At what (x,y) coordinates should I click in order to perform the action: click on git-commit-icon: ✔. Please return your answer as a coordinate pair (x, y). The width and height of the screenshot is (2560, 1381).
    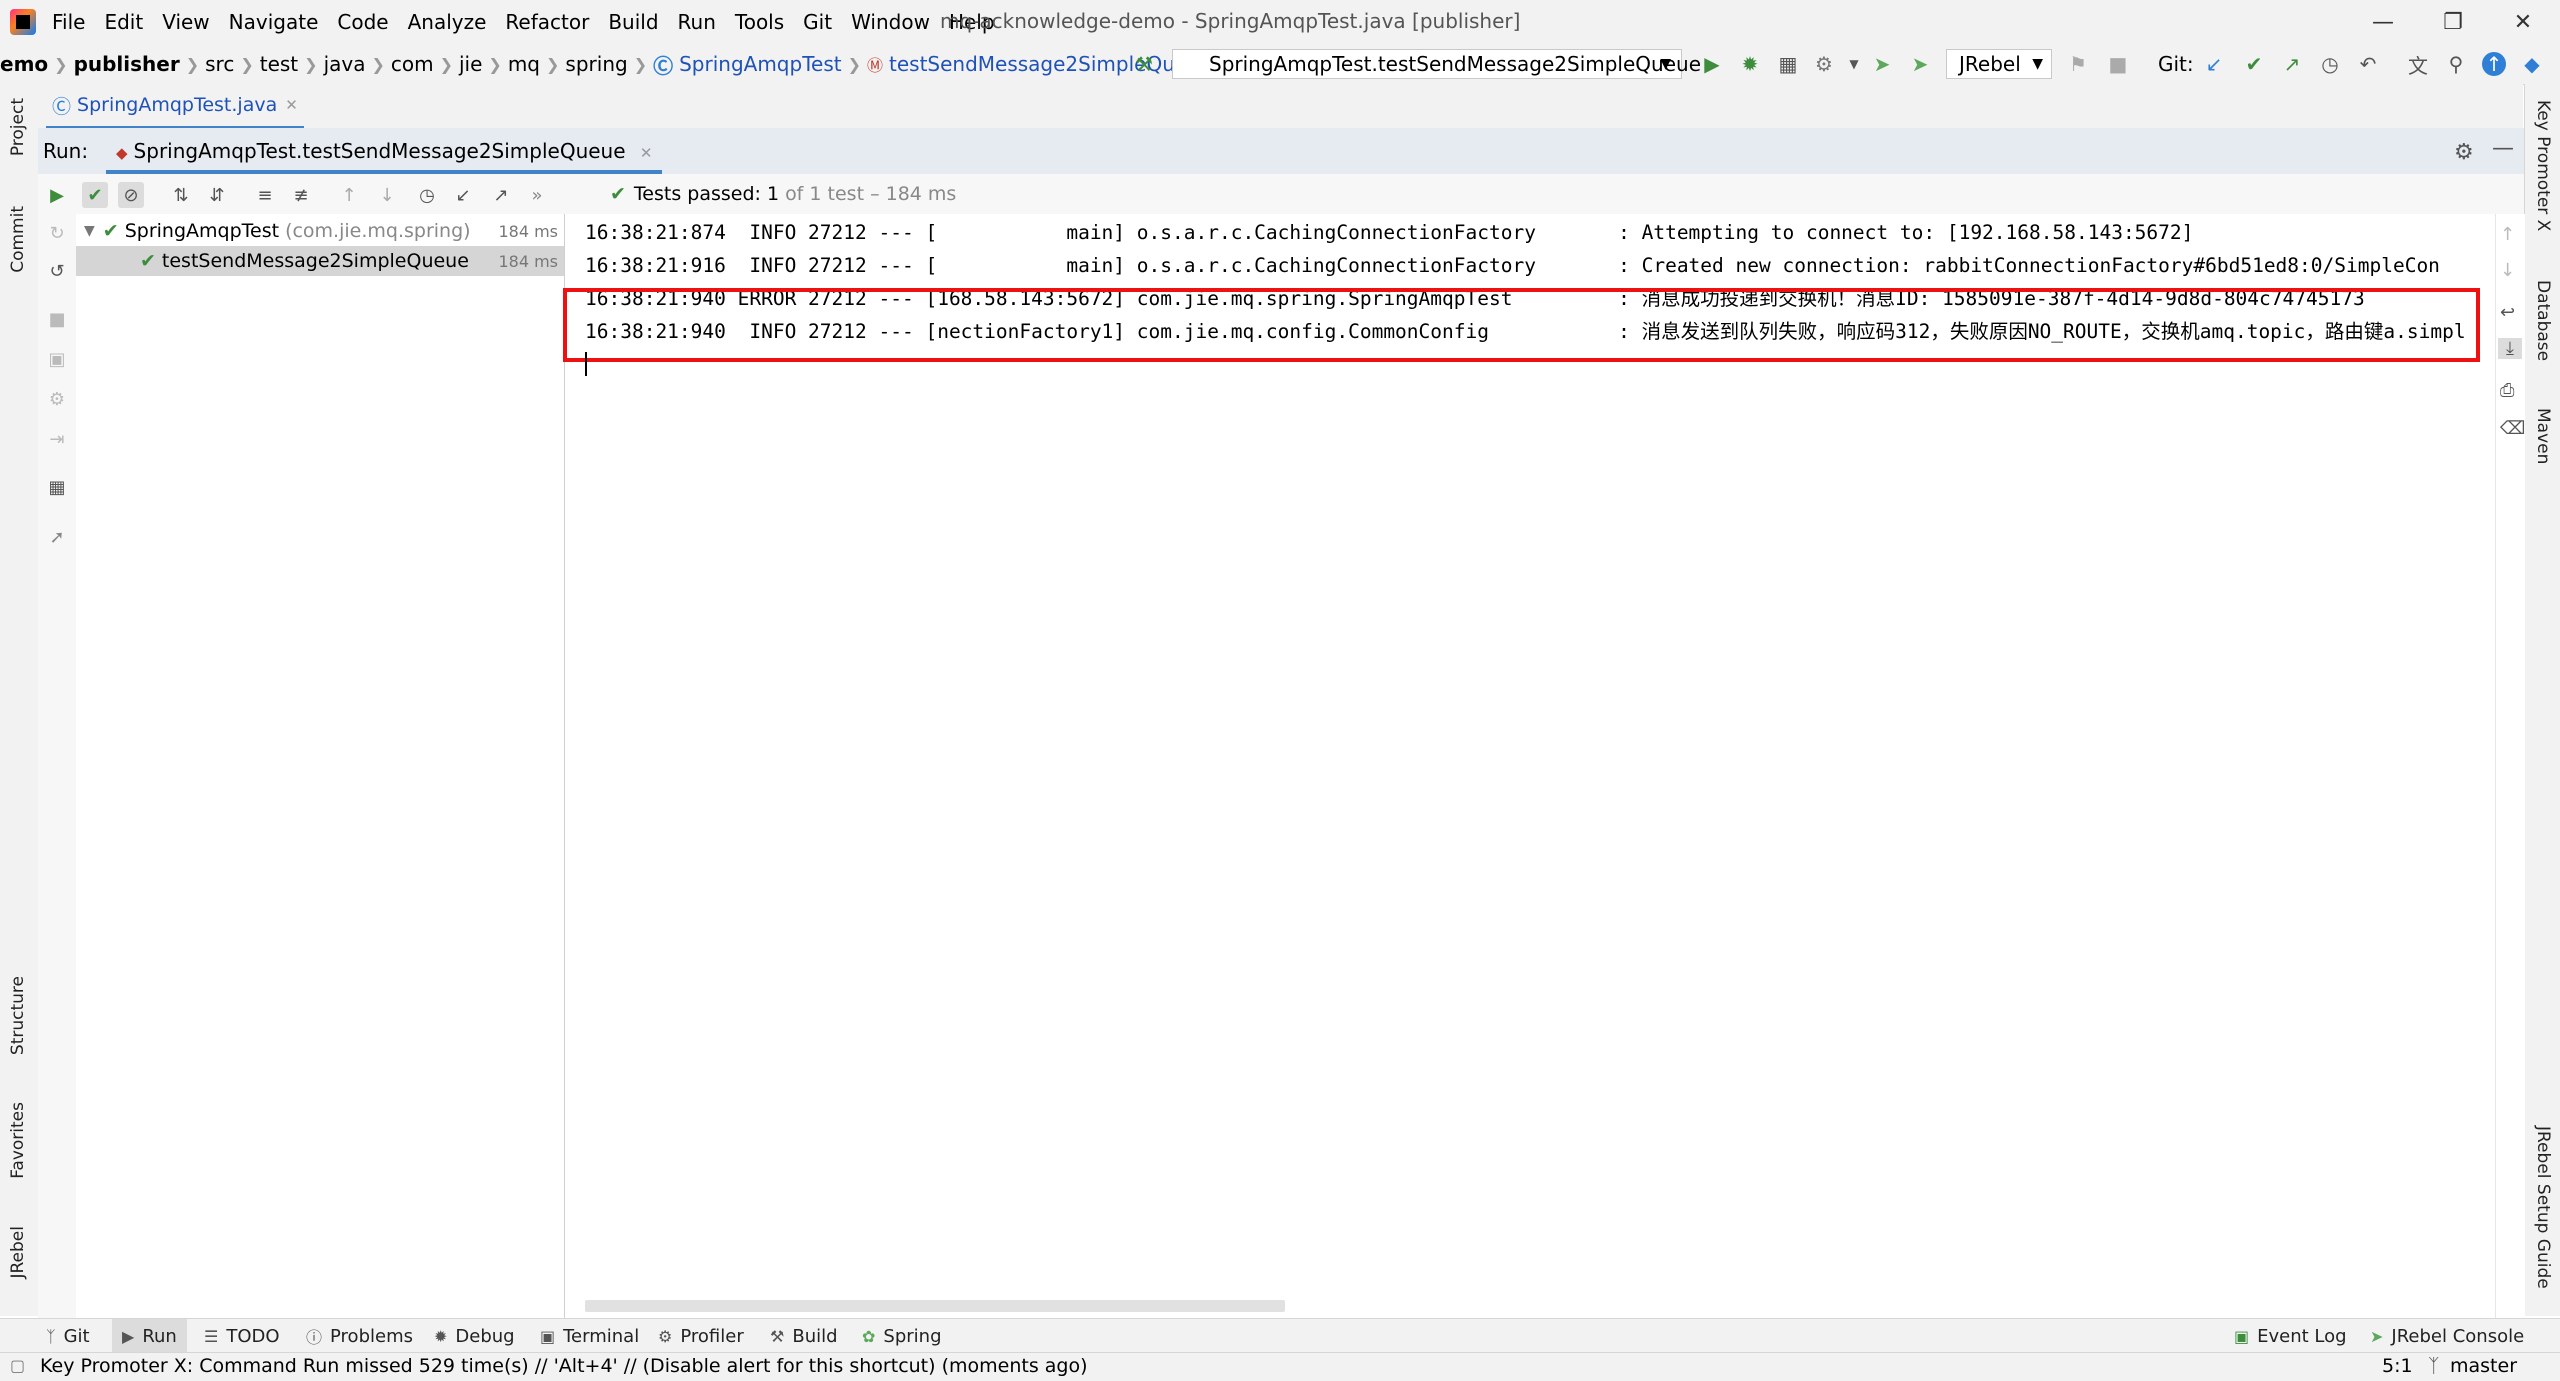
    Looking at the image, I should click on (2254, 64).